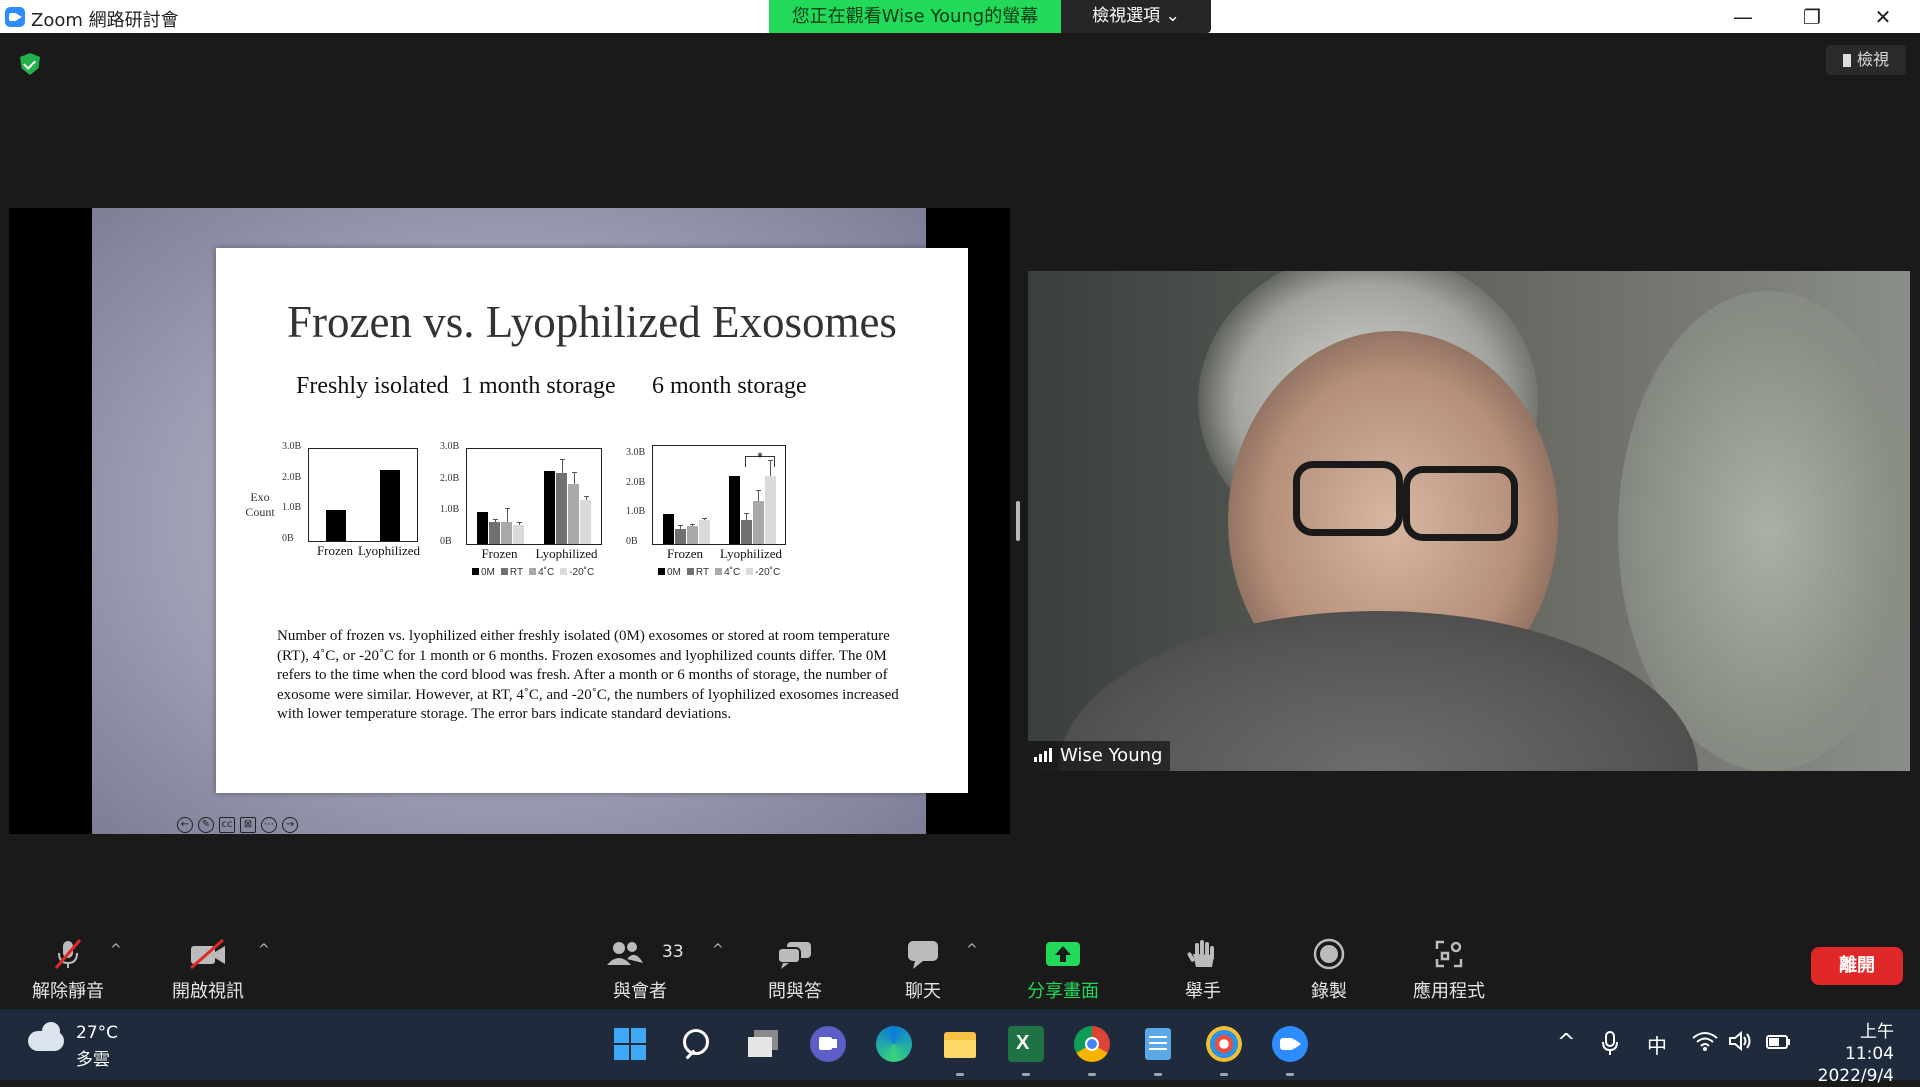  I want to click on ime-indicator: 中, so click(1657, 1044).